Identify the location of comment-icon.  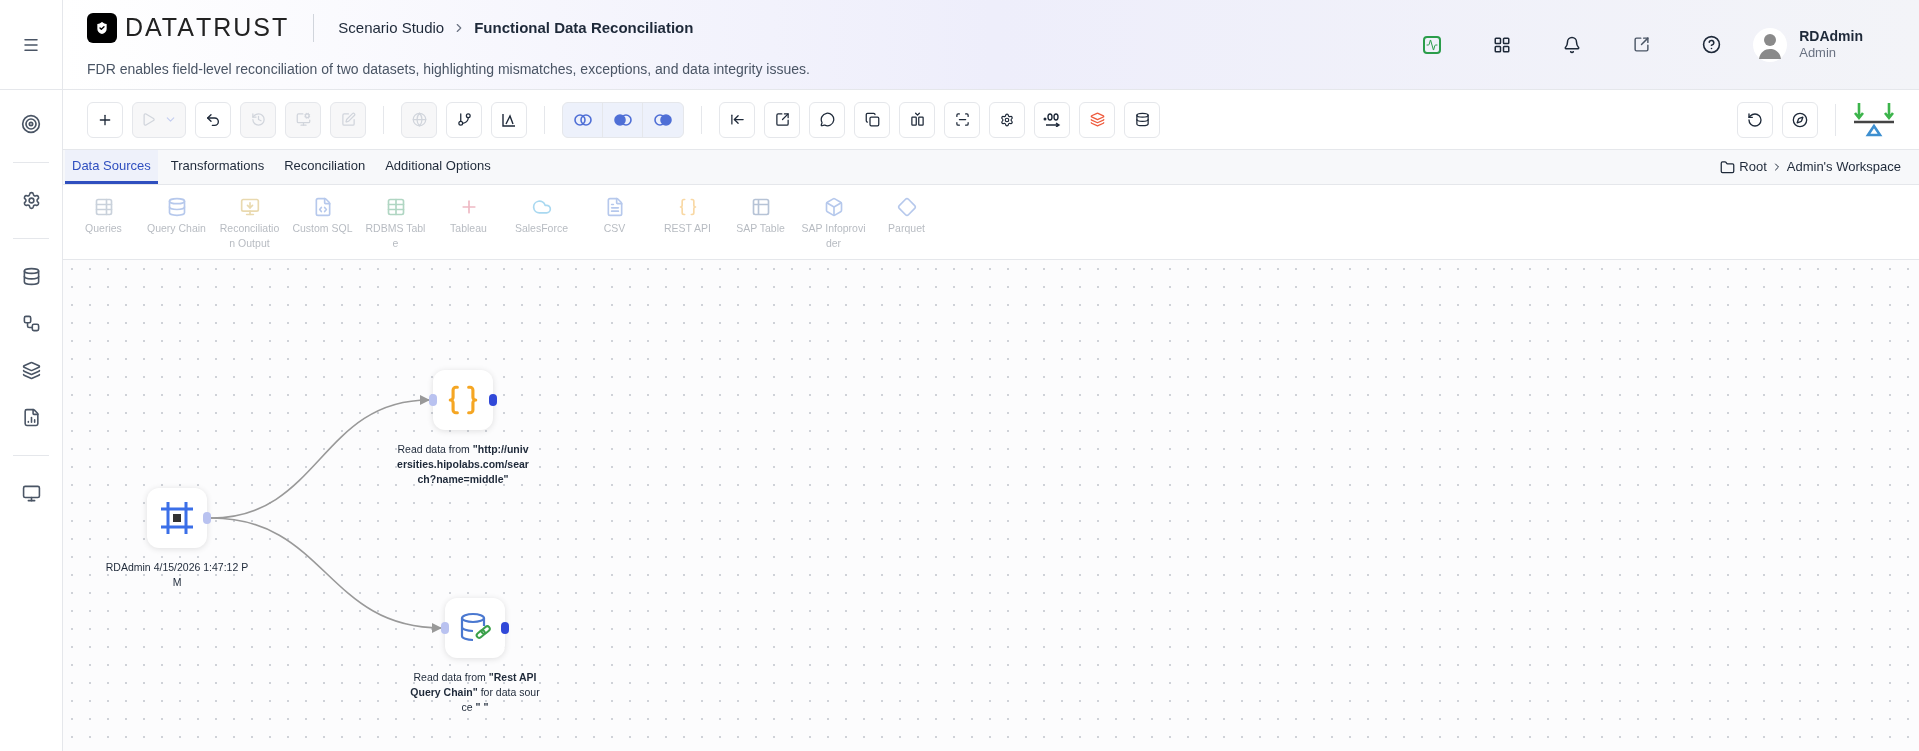
(827, 119).